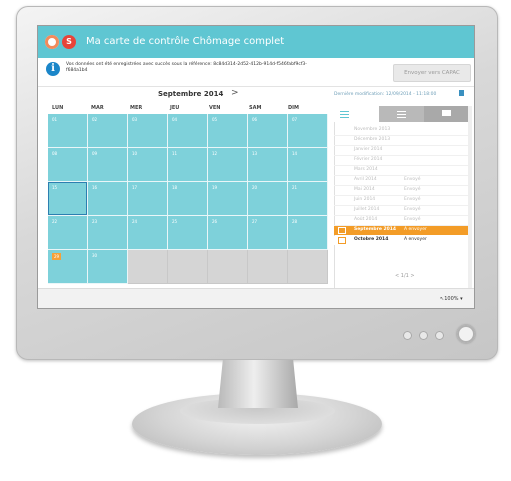 The height and width of the screenshot is (481, 511). I want to click on calendar-day: 11, so click(188, 165).